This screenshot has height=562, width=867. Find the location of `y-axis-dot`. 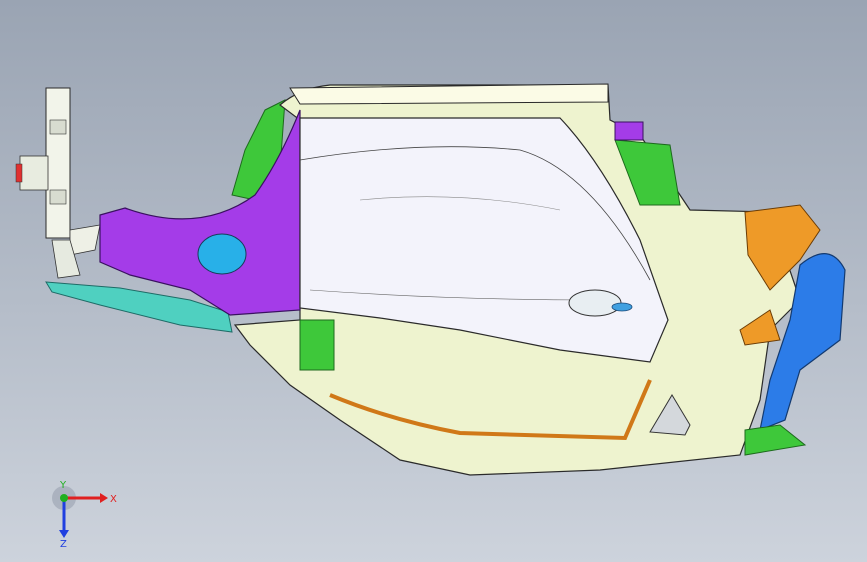

y-axis-dot is located at coordinates (64, 498).